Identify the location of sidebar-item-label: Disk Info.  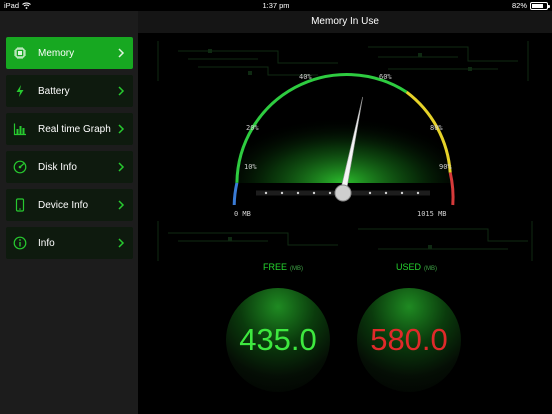
(57, 167).